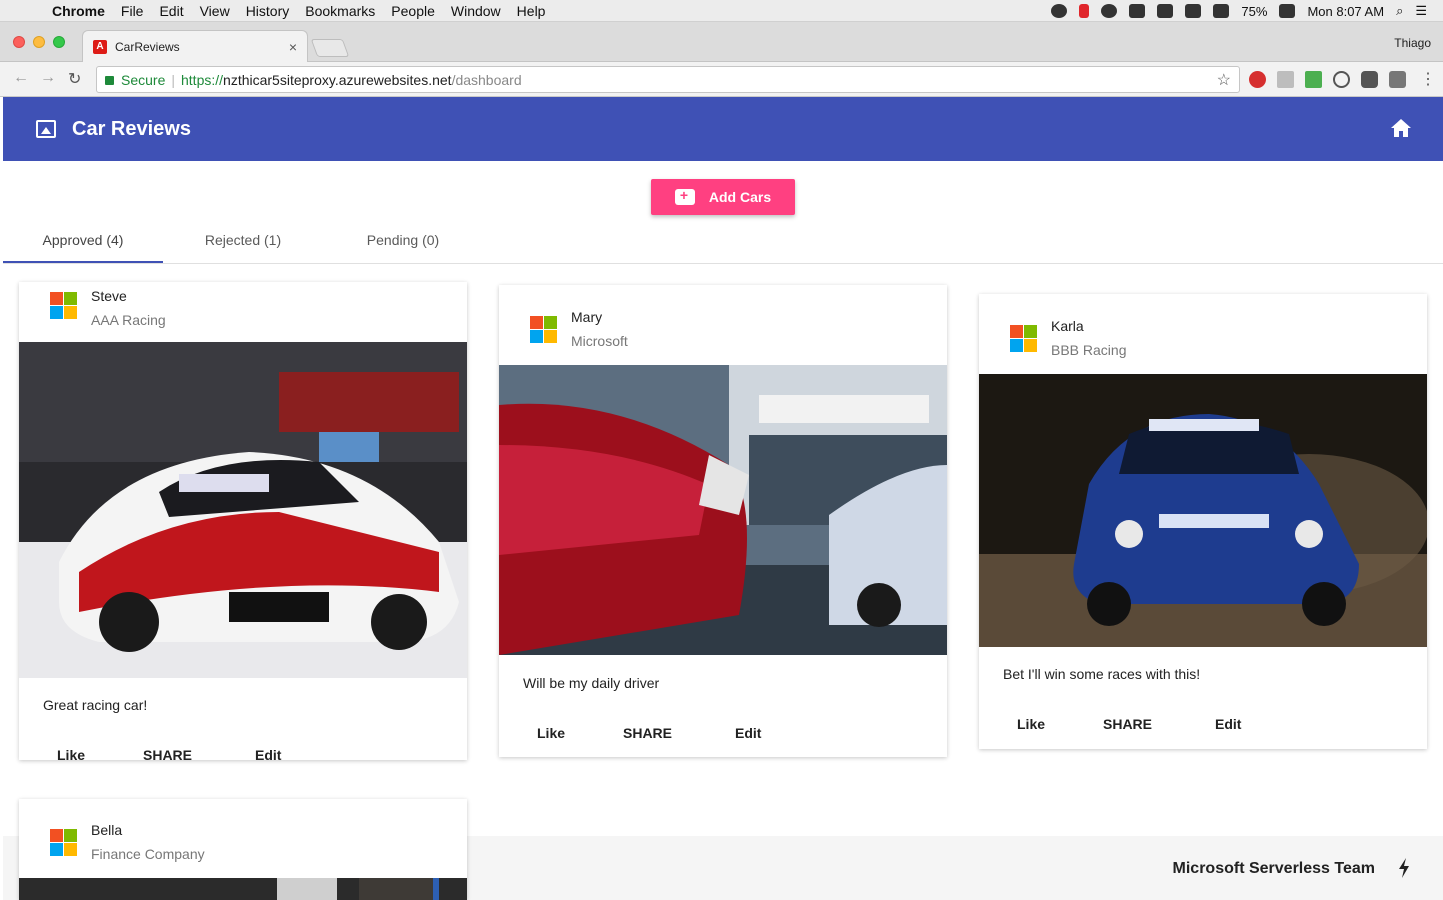  Describe the element at coordinates (1341, 79) in the screenshot. I see `info-extension-icon` at that location.